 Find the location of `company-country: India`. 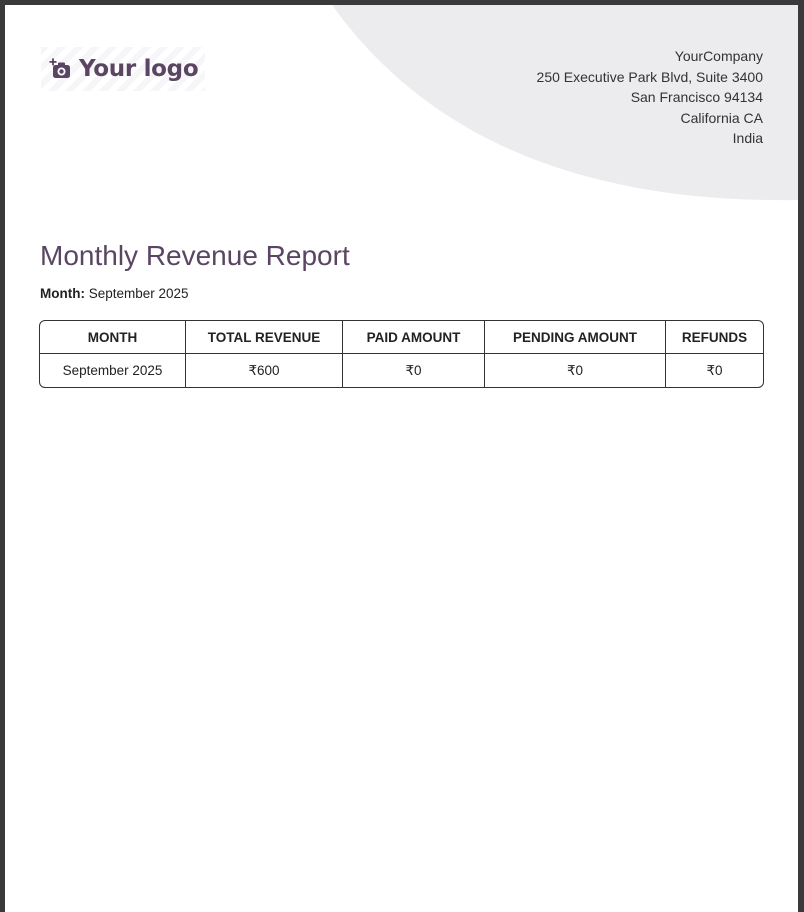

company-country: India is located at coordinates (747, 138).